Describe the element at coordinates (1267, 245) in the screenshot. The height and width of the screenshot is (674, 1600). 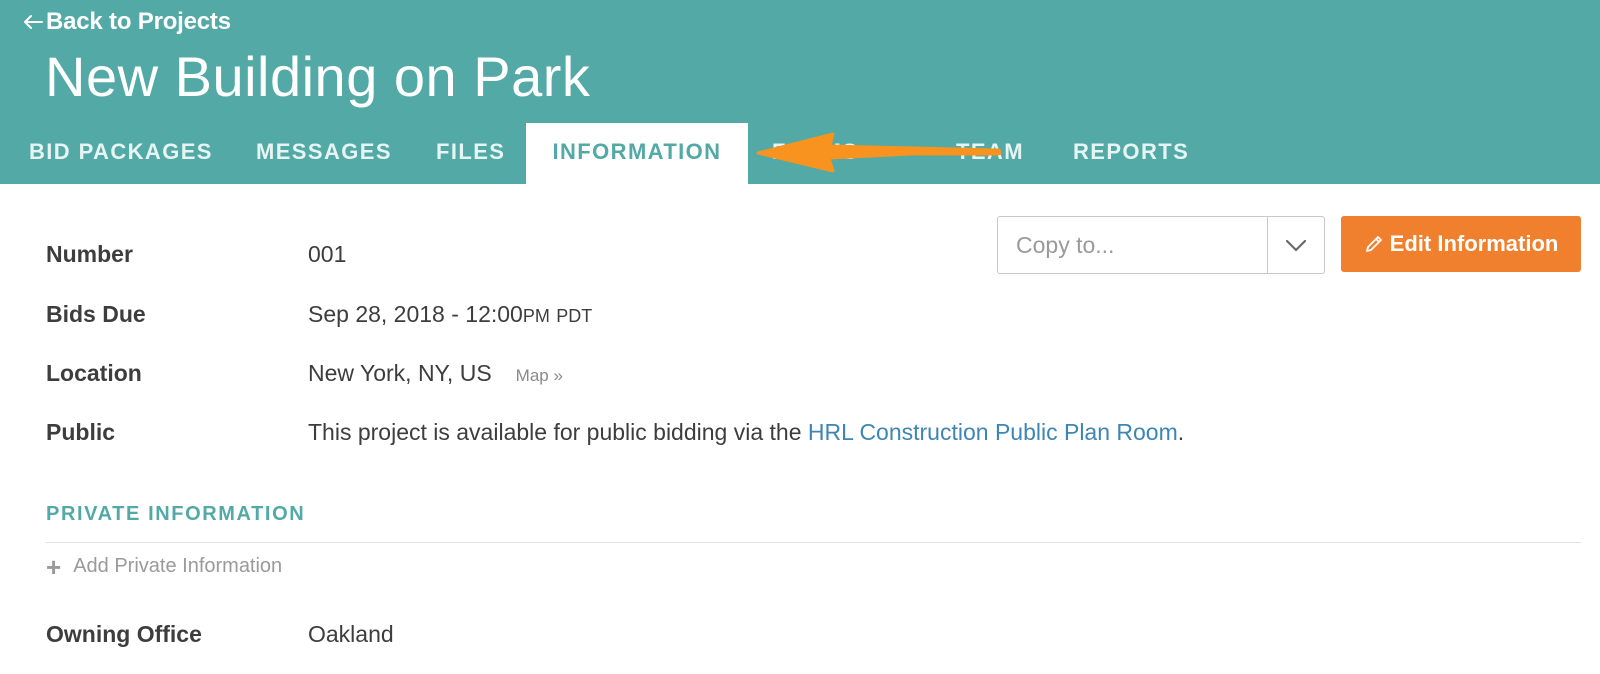
I see `select-divider` at that location.